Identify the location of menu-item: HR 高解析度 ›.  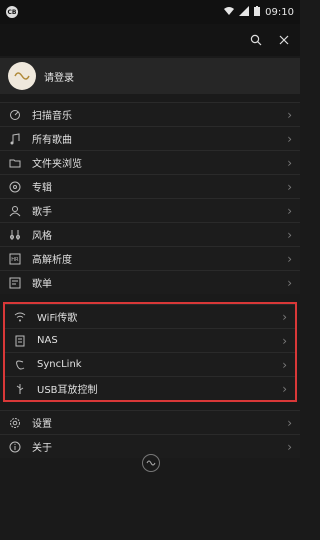
(150, 258).